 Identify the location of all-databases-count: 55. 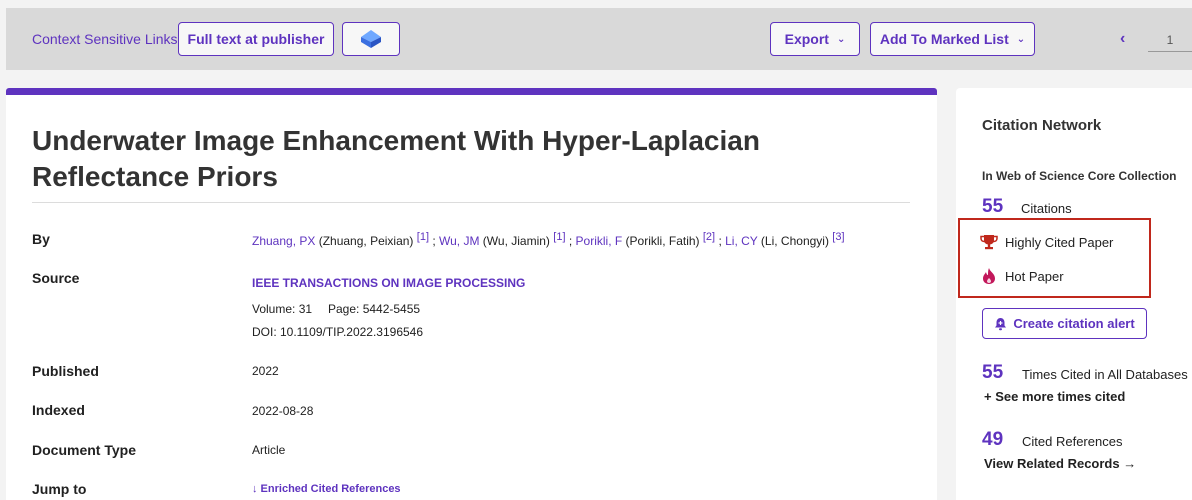
(992, 373).